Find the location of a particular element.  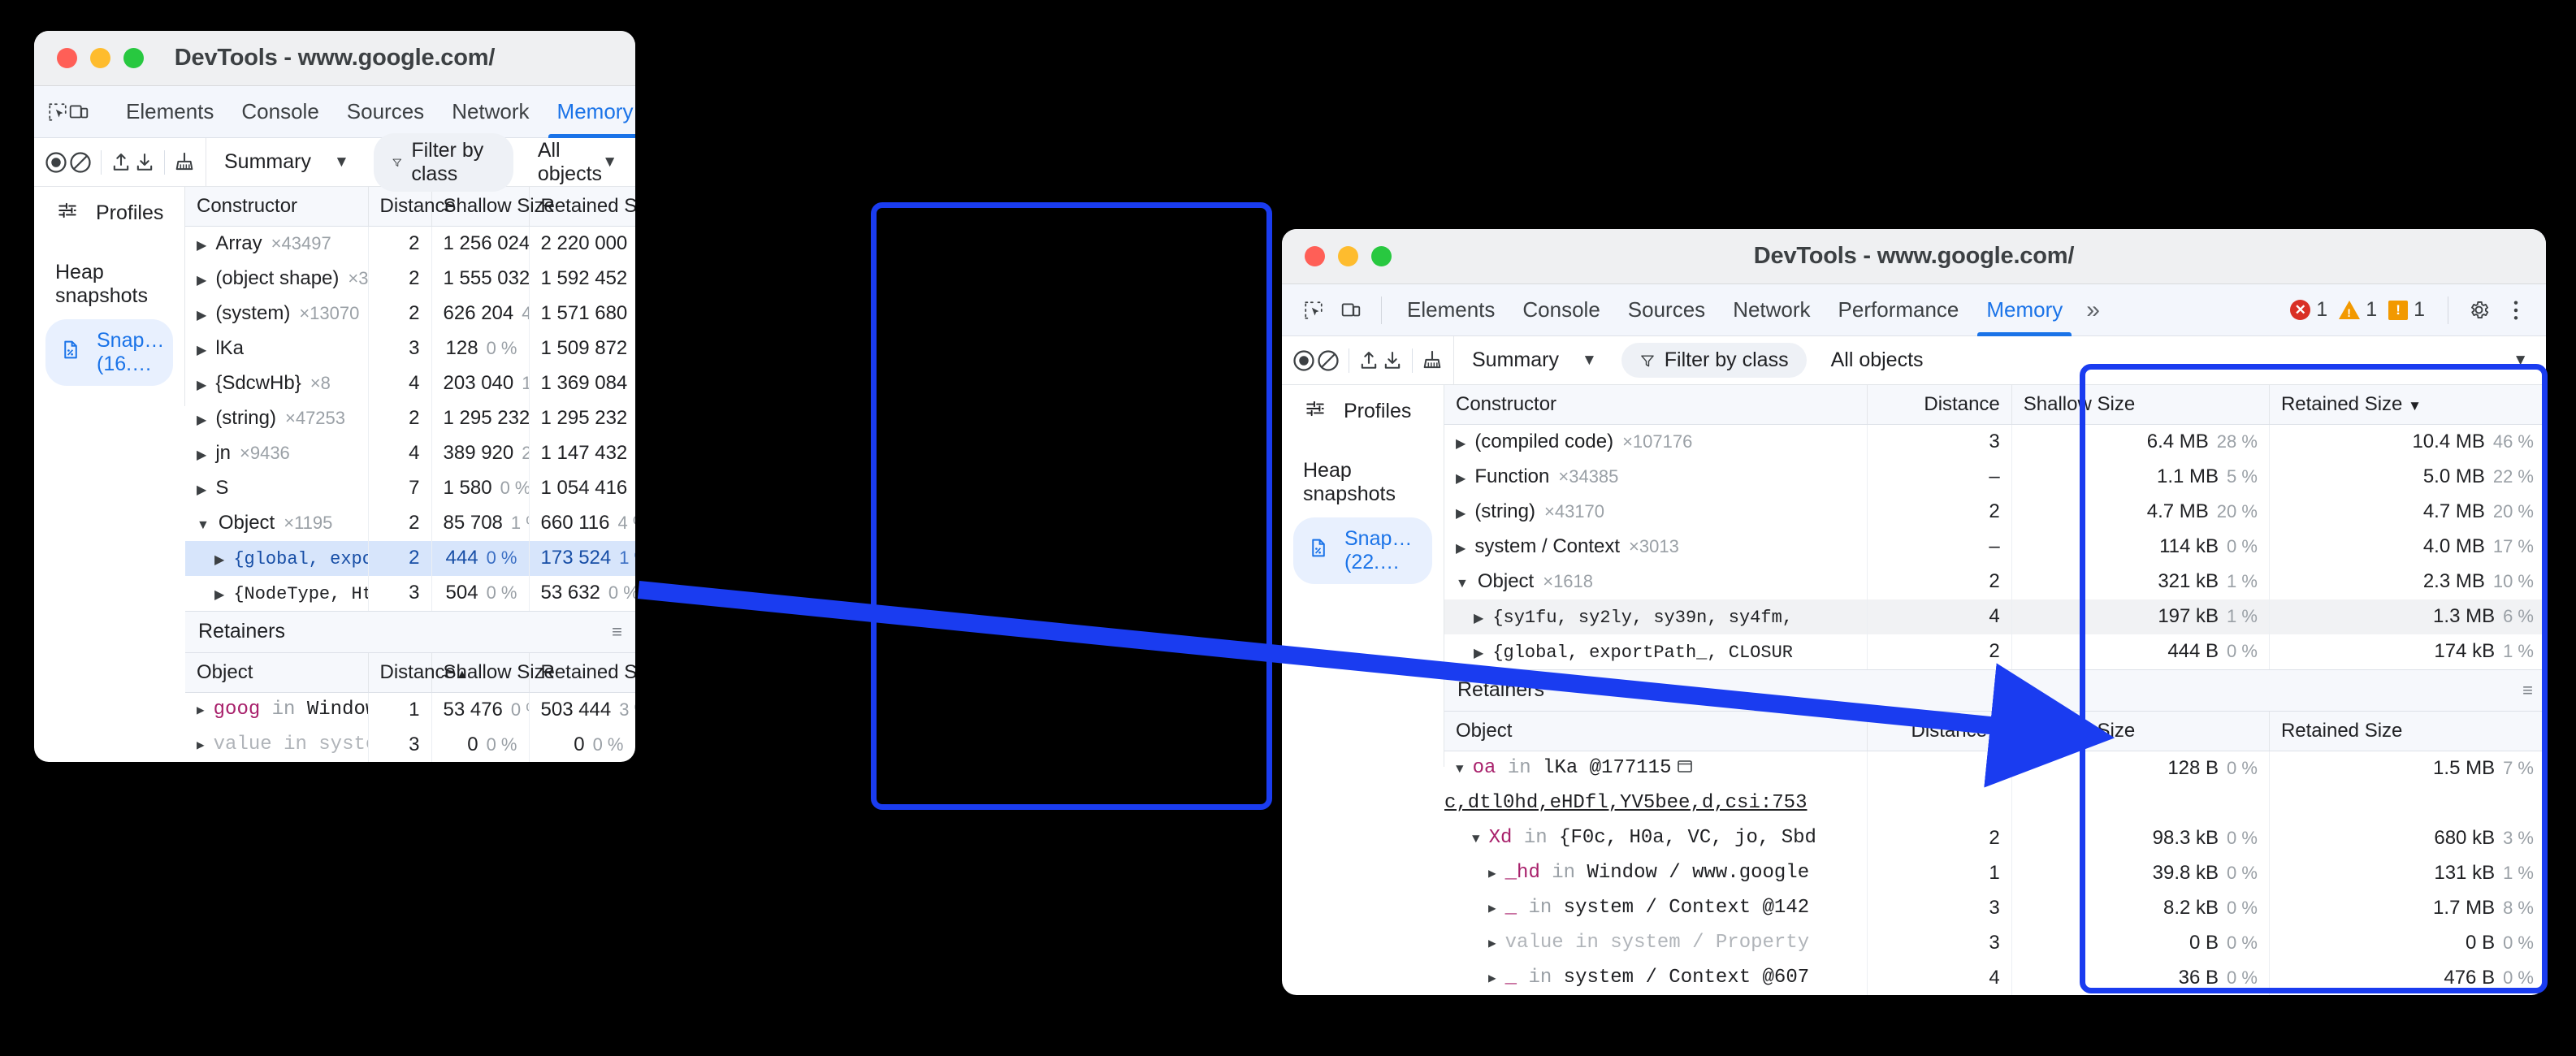

close-window-button is located at coordinates (67, 58).